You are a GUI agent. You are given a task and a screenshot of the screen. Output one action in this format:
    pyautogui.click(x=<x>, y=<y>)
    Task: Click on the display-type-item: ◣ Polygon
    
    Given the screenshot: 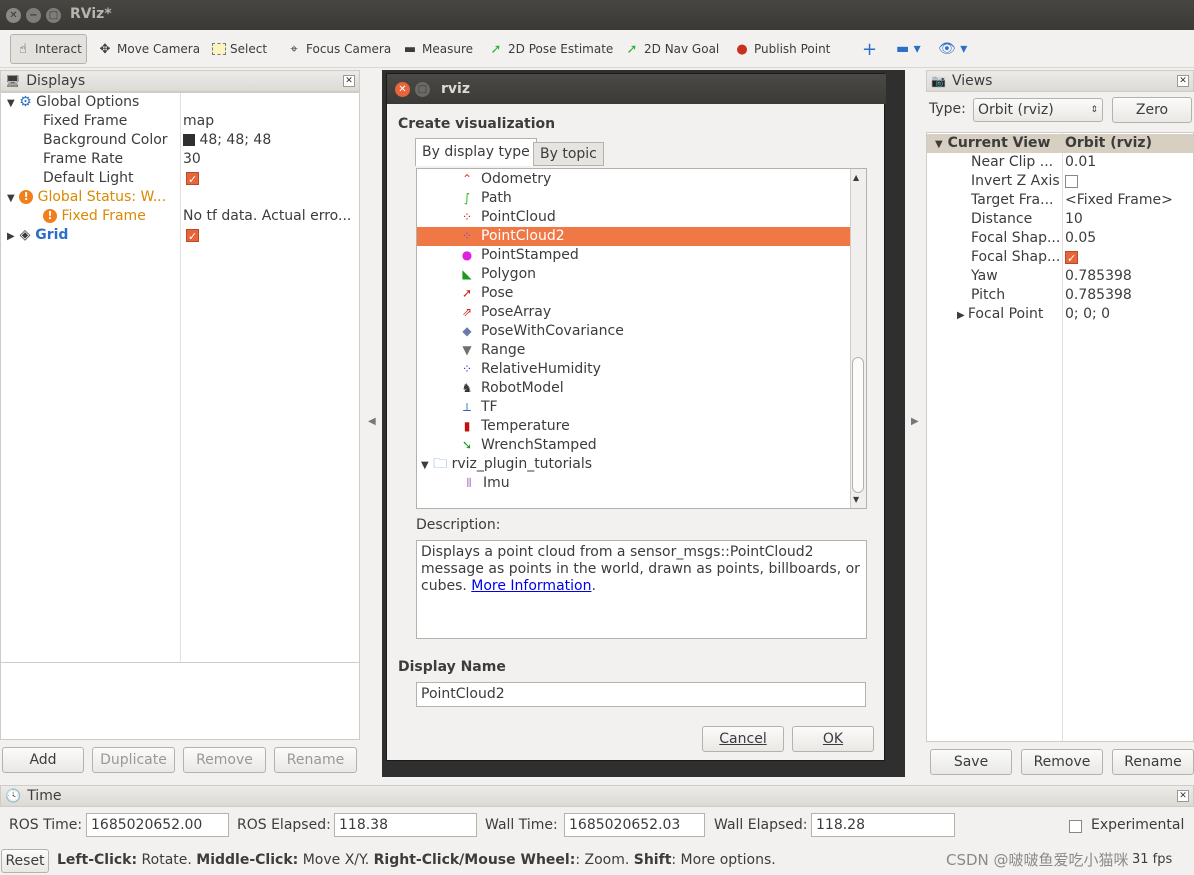 What is the action you would take?
    pyautogui.click(x=633, y=274)
    